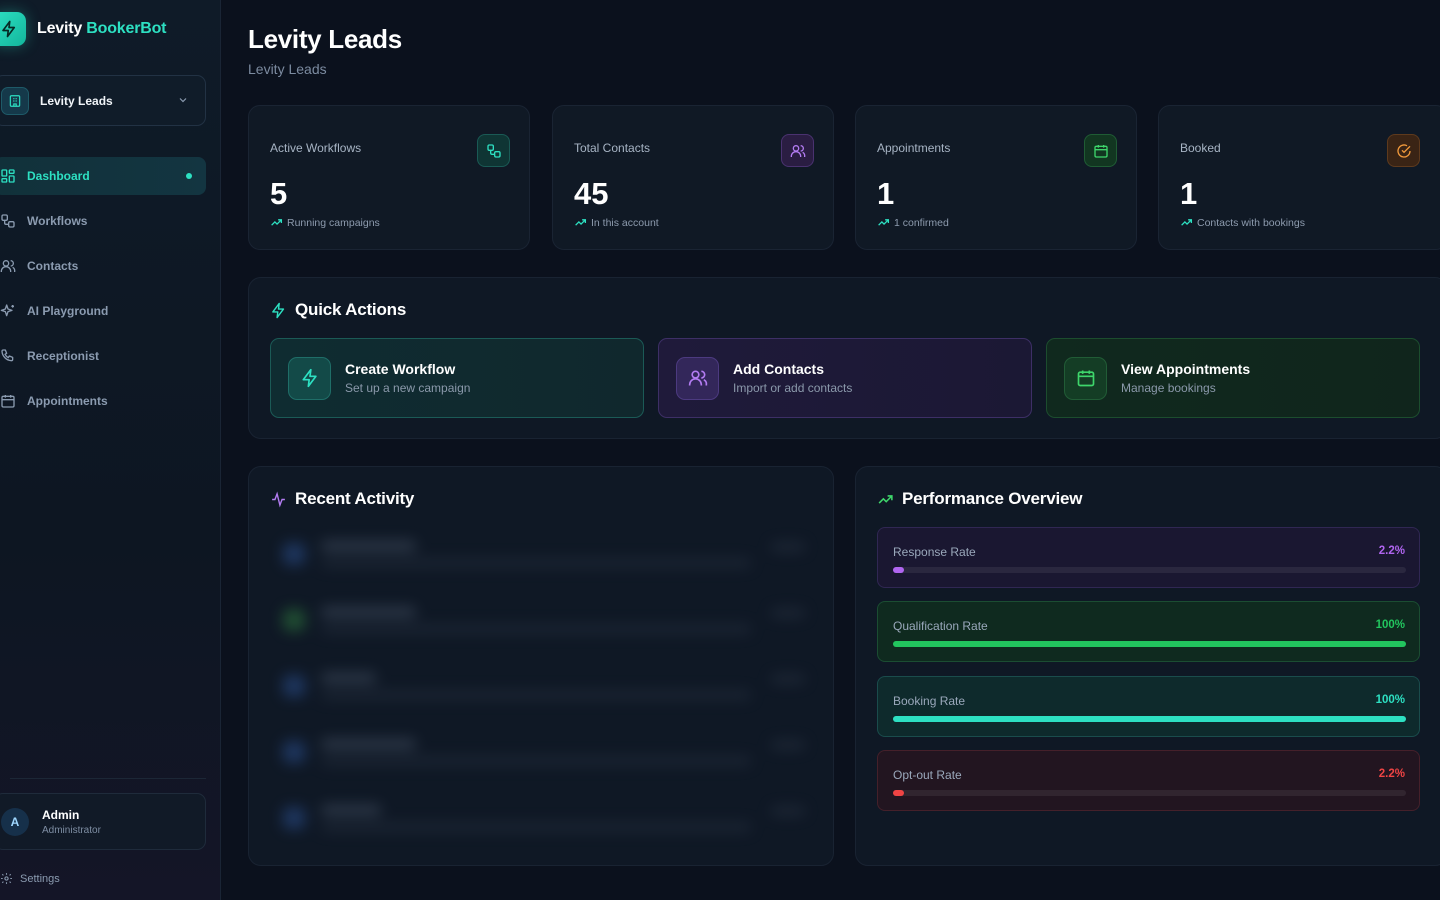 This screenshot has height=900, width=1440. What do you see at coordinates (108, 778) in the screenshot?
I see `sidebar-divider` at bounding box center [108, 778].